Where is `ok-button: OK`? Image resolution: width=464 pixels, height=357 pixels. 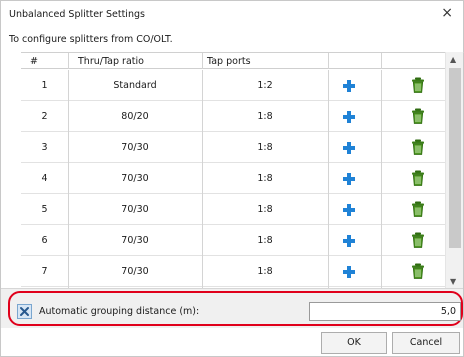 ok-button: OK is located at coordinates (354, 343).